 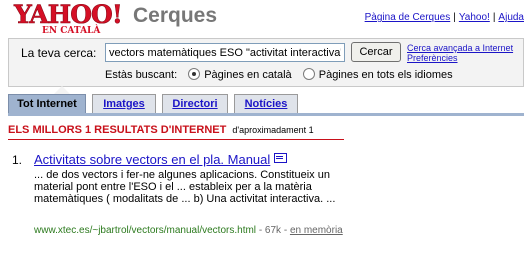 What do you see at coordinates (432, 58) in the screenshot?
I see `preferences-link: Preferències` at bounding box center [432, 58].